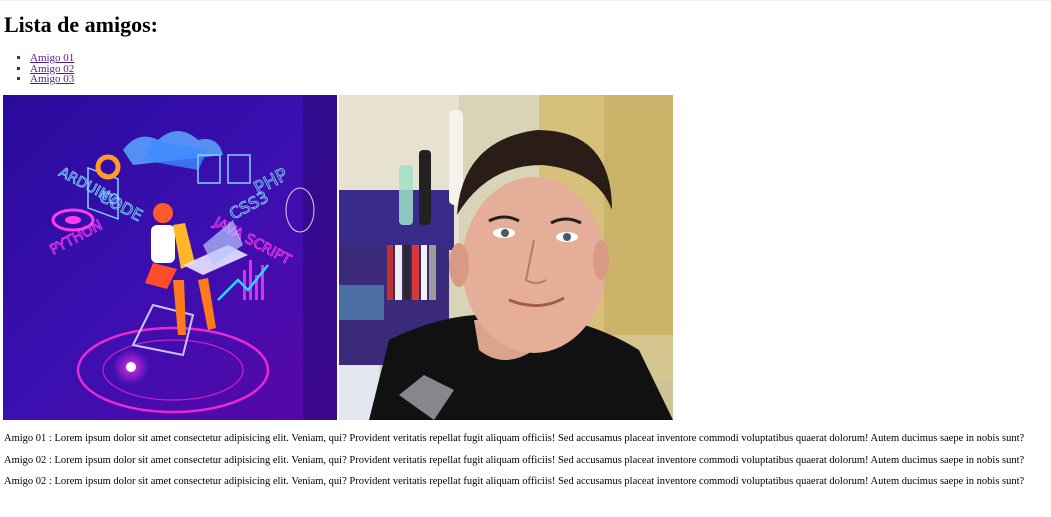 This screenshot has width=1051, height=517. What do you see at coordinates (52, 69) in the screenshot?
I see `friends-list: Amigo 01 Amigo 02 Amigo 03` at bounding box center [52, 69].